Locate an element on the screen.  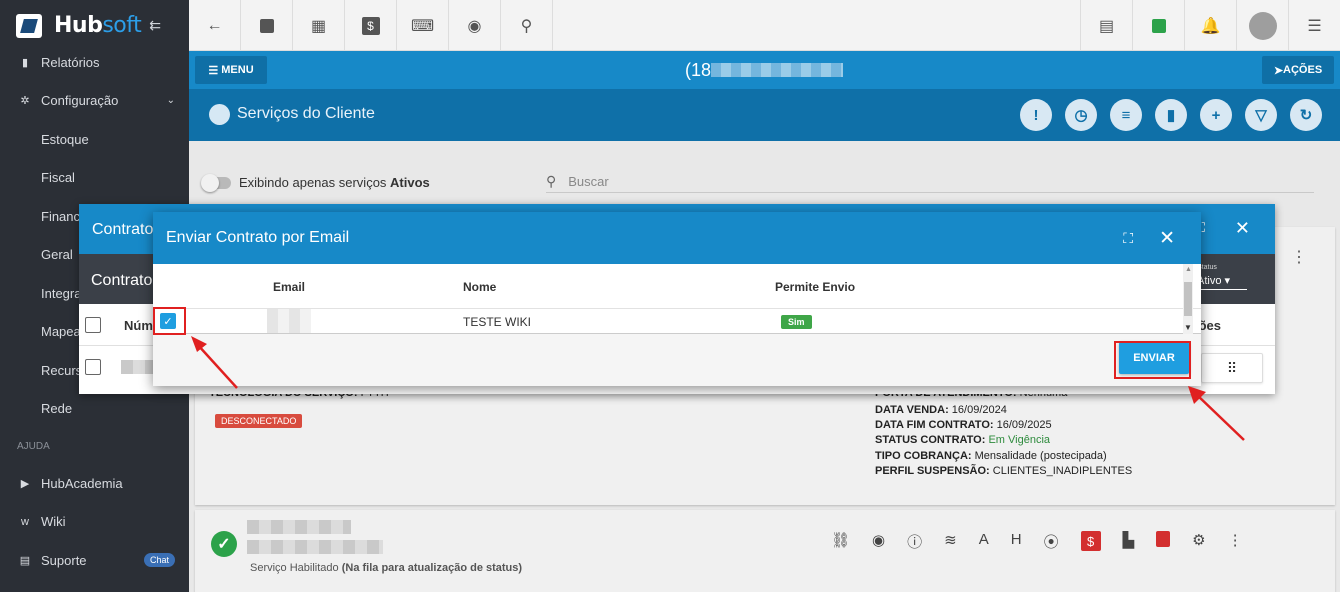
calendar-clock-icon: ◷ is located at coordinates (1081, 115).